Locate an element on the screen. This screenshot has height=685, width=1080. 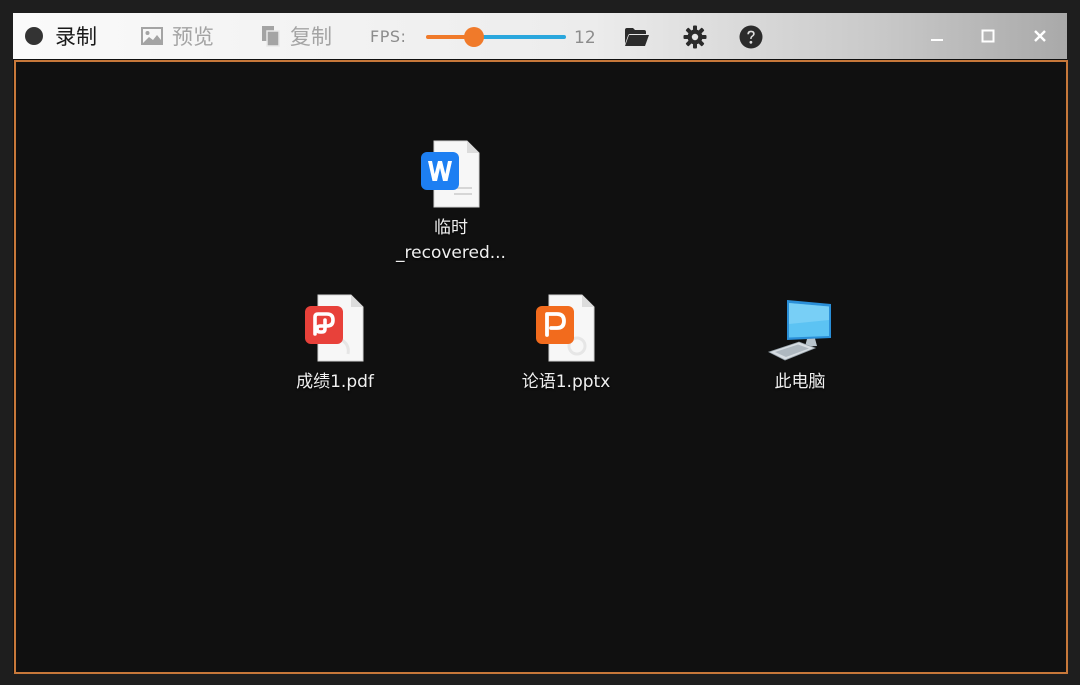
preview-button: 预览 is located at coordinates (177, 36).